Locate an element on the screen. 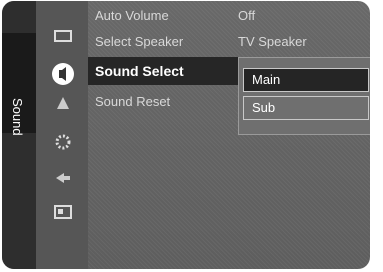 Image resolution: width=383 pixels, height=272 pixels. menu-value: Off is located at coordinates (247, 15).